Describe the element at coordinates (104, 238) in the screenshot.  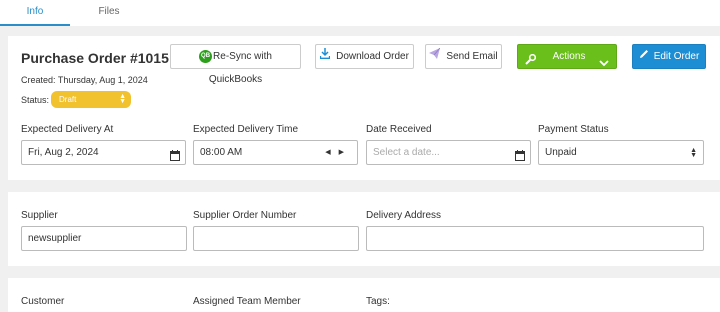
I see `supplier-input: newsupplier` at that location.